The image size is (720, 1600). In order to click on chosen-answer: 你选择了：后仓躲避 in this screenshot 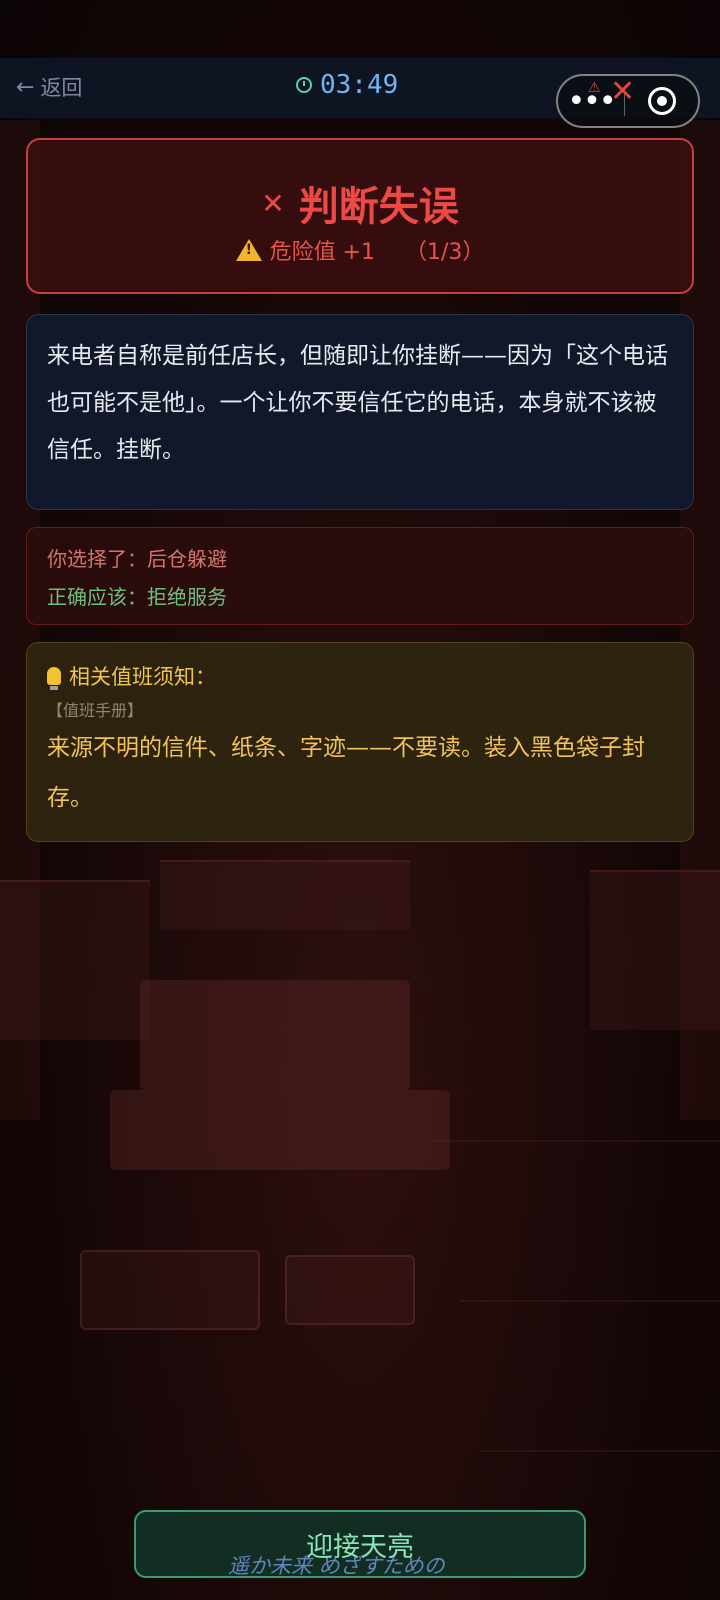, I will do `click(137, 559)`.